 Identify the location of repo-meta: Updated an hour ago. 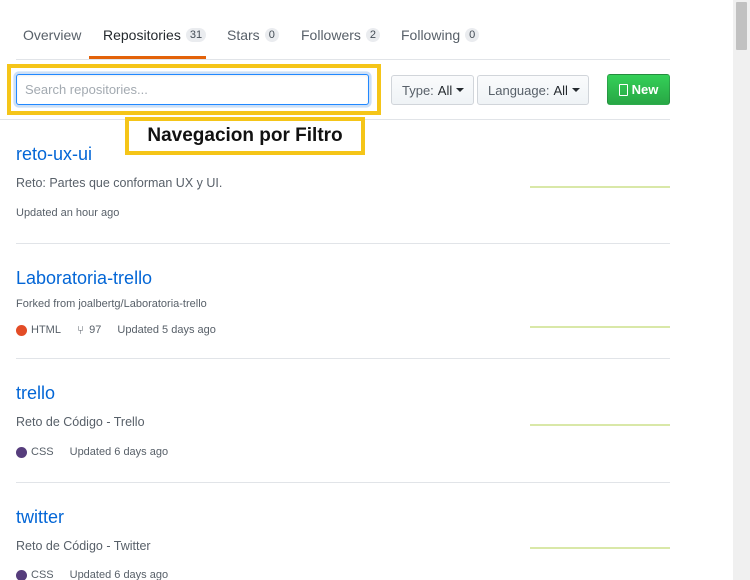
(75, 213).